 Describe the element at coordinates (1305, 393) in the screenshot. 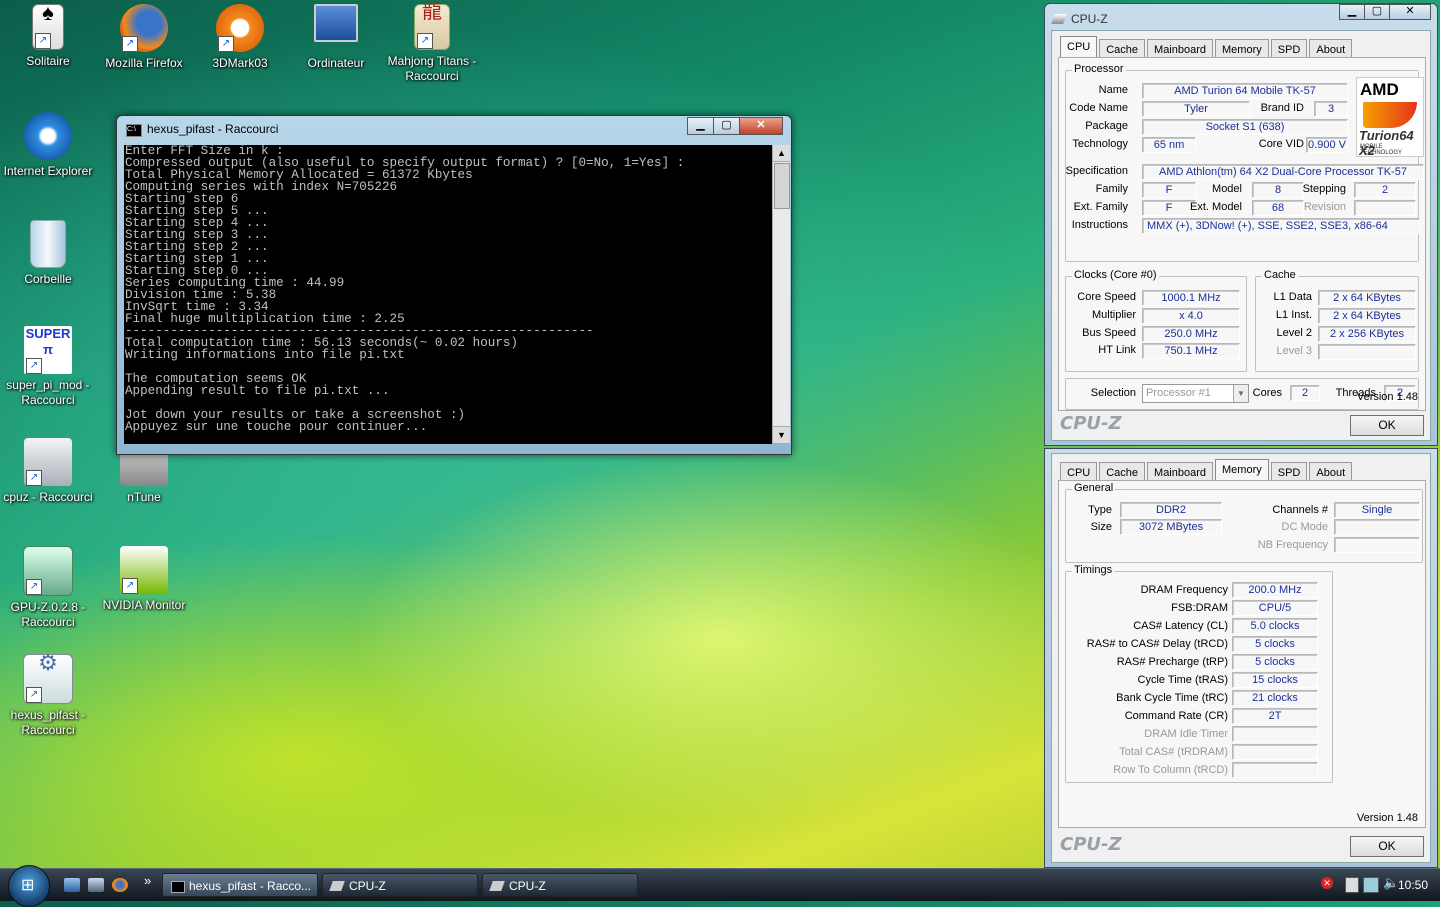

I see `cores-value: 2` at that location.